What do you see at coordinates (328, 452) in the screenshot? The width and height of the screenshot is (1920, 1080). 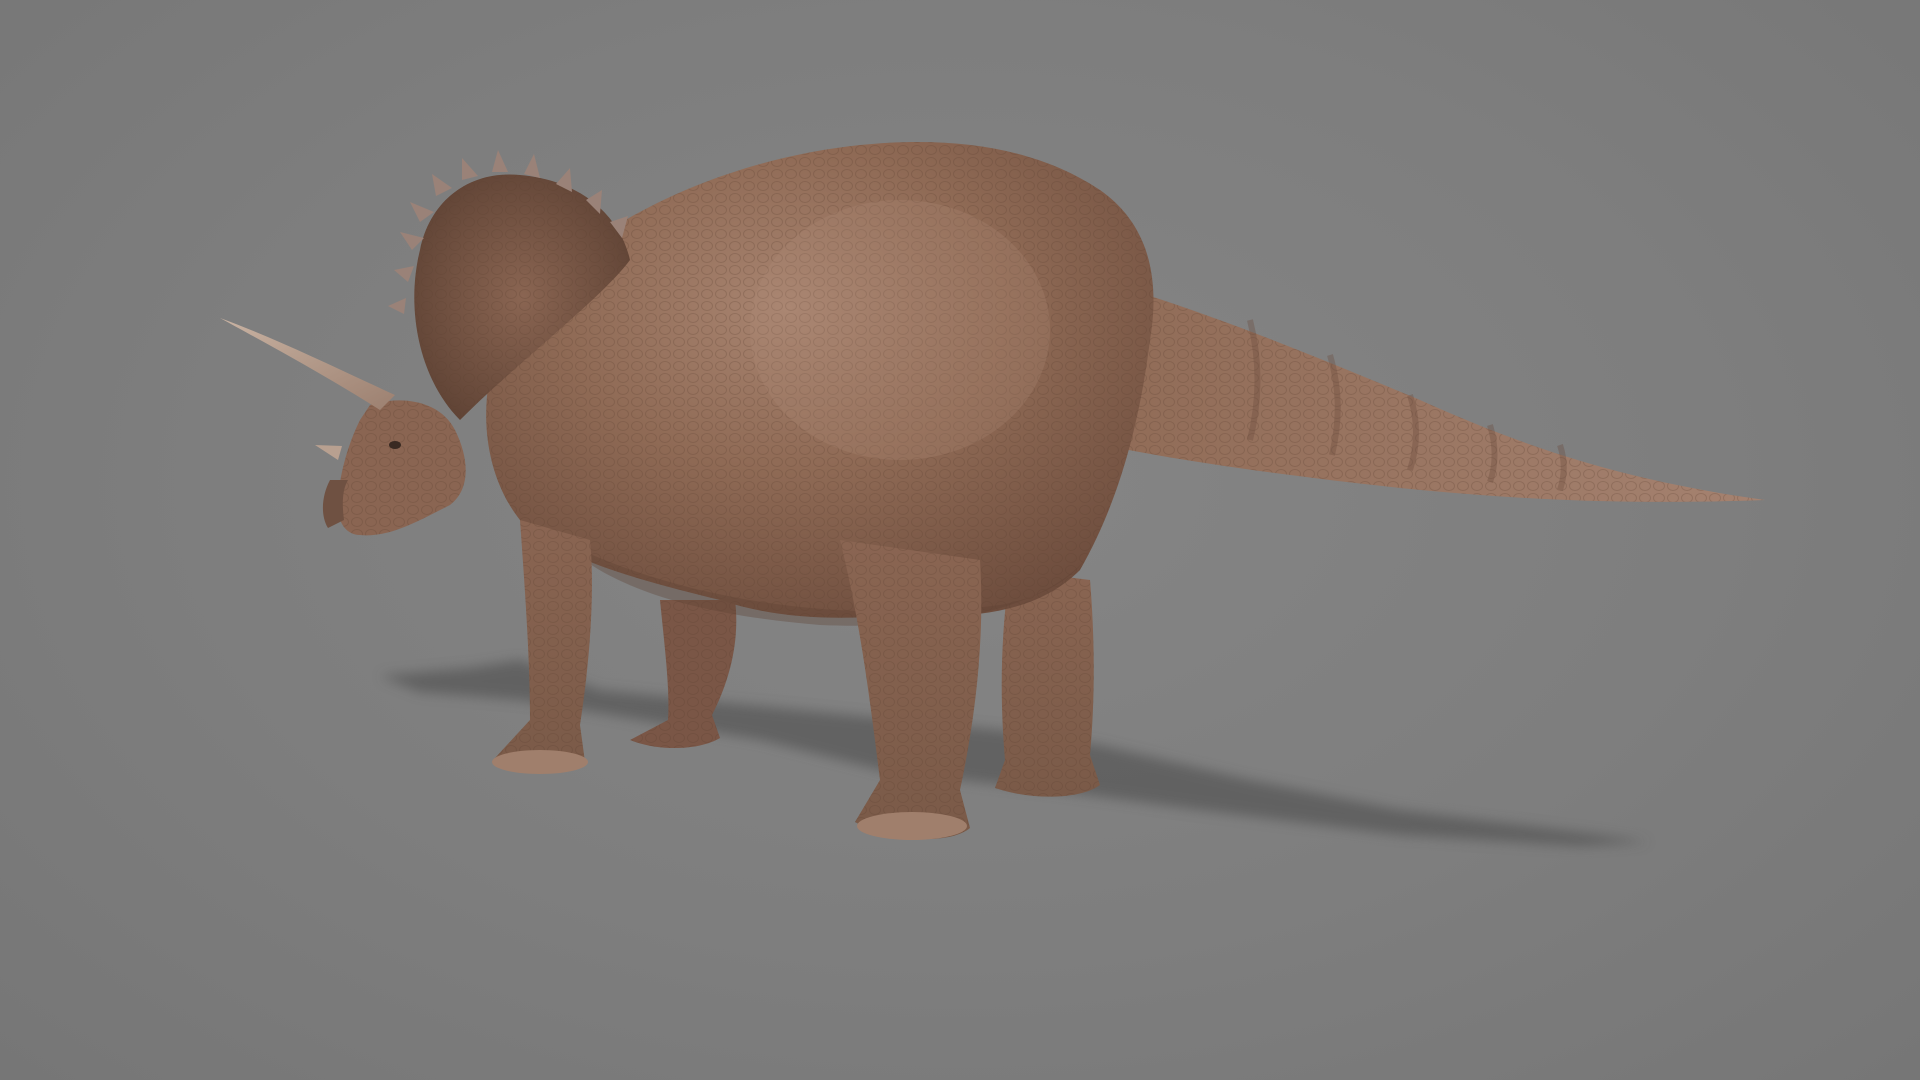 I see `nose-horn` at bounding box center [328, 452].